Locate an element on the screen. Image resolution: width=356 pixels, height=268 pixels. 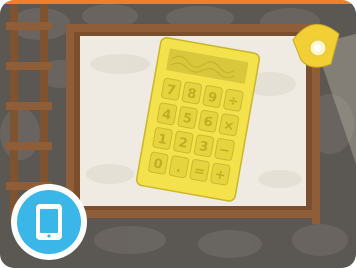
calculator-key: 2 is located at coordinates (183, 142).